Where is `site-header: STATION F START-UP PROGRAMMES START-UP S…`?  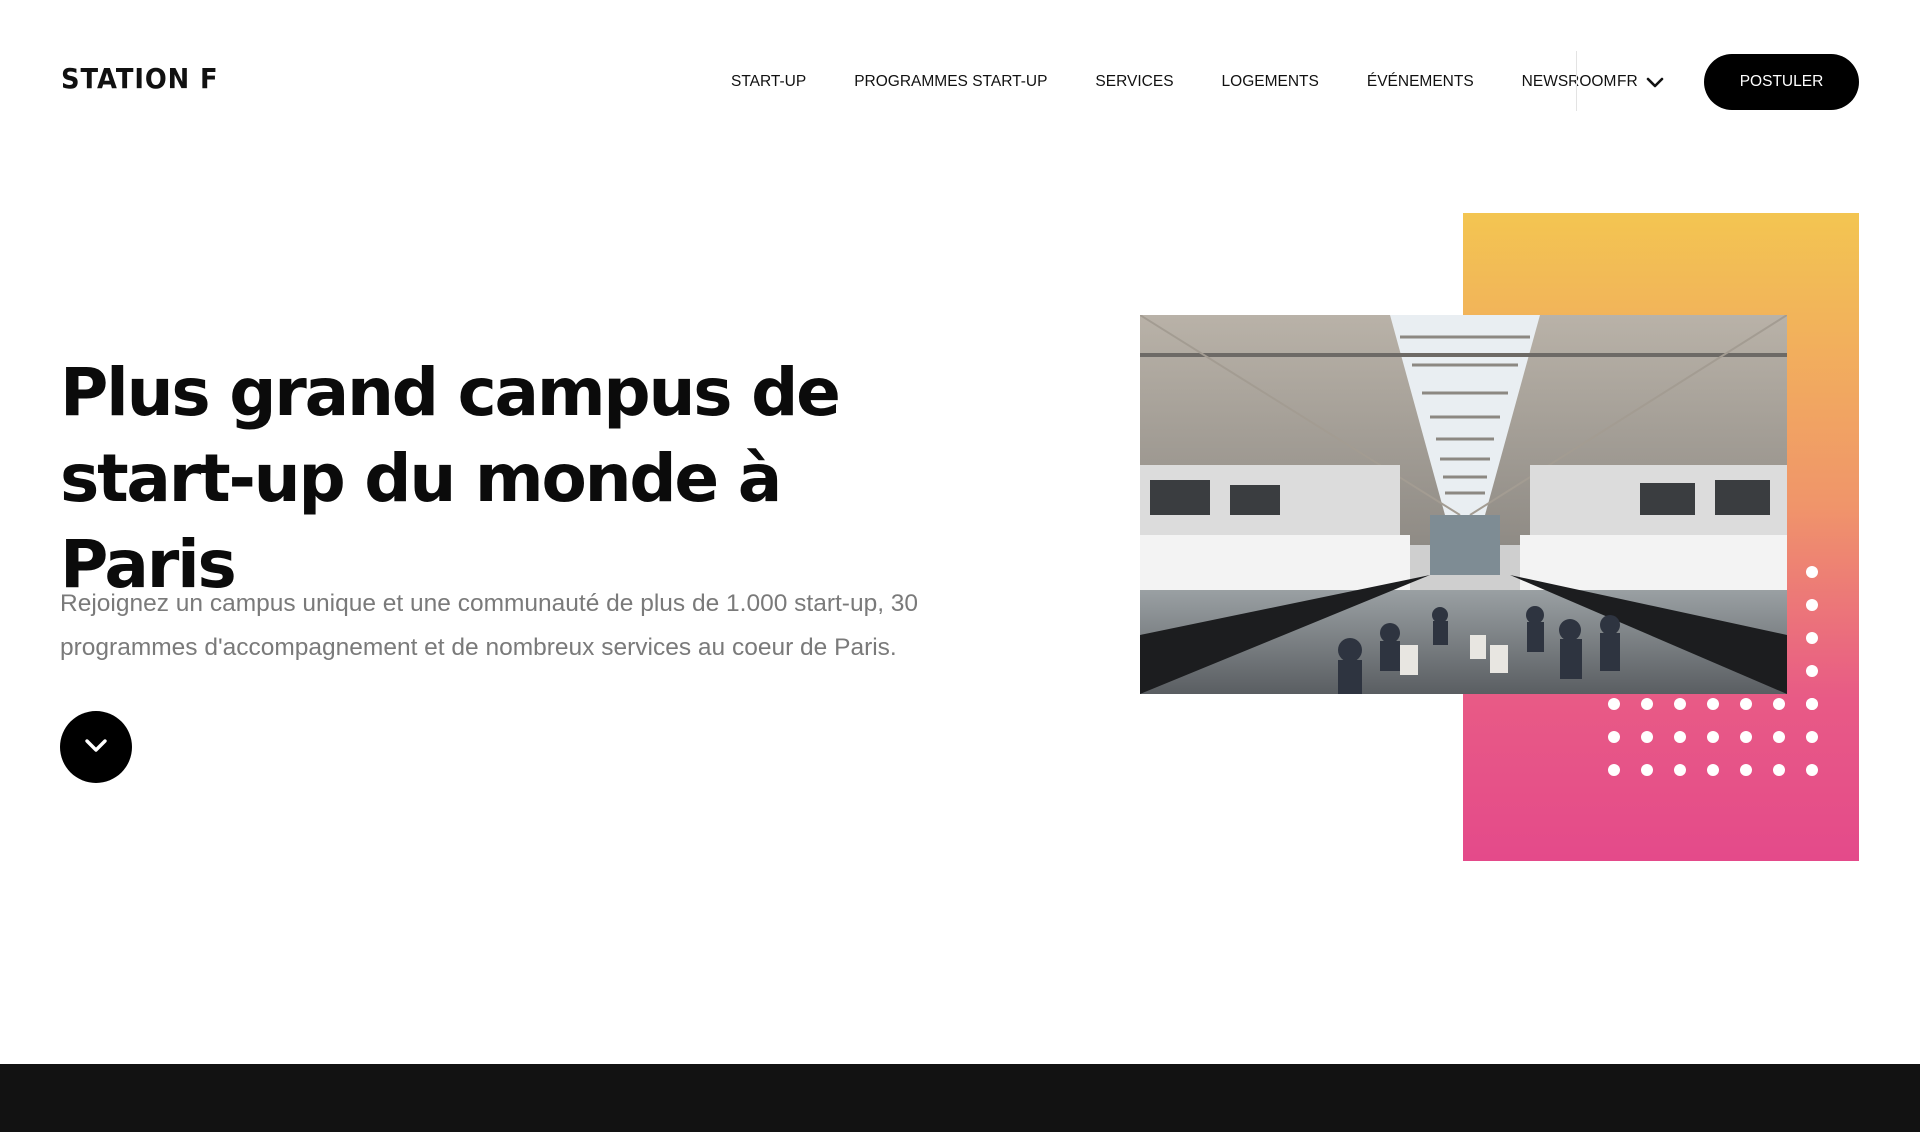
site-header: STATION F START-UP PROGRAMMES START-UP S… is located at coordinates (960, 82).